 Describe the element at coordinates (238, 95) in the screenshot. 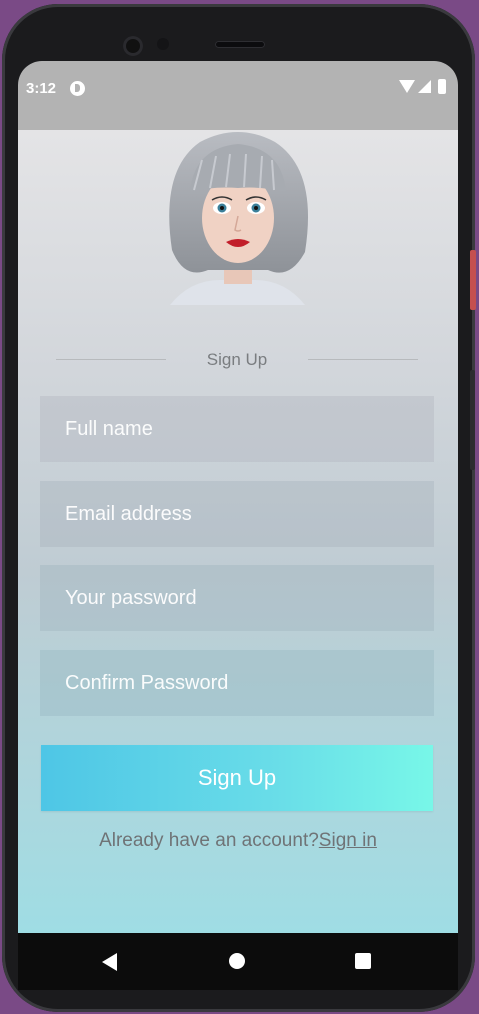

I see `status-bar: 3:12` at that location.